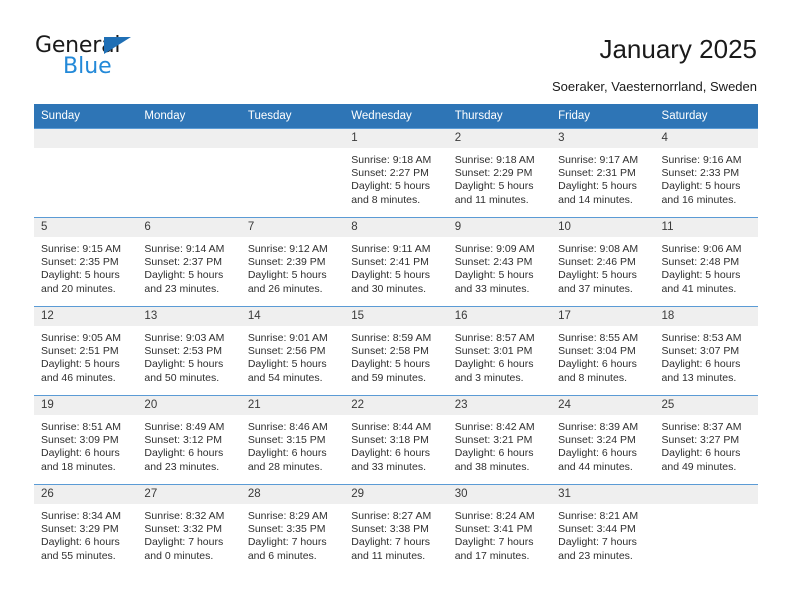  I want to click on sunrise-time: Sunrise: 8:29 AM, so click(287, 516).